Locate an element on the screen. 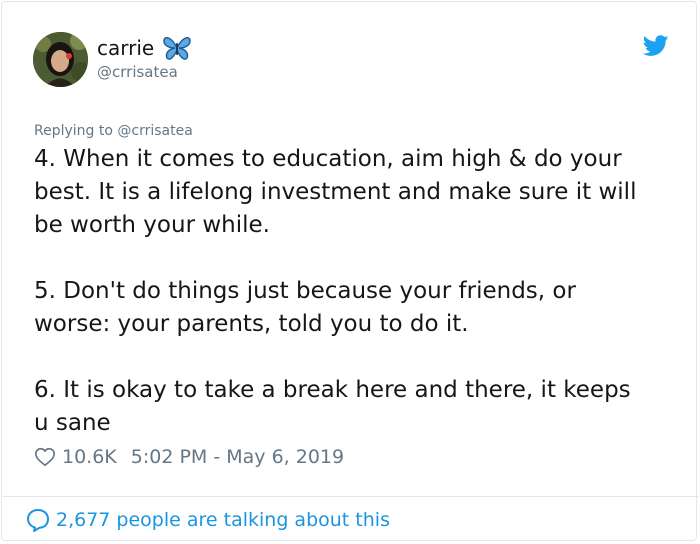  like-count: 10.6K is located at coordinates (89, 457).